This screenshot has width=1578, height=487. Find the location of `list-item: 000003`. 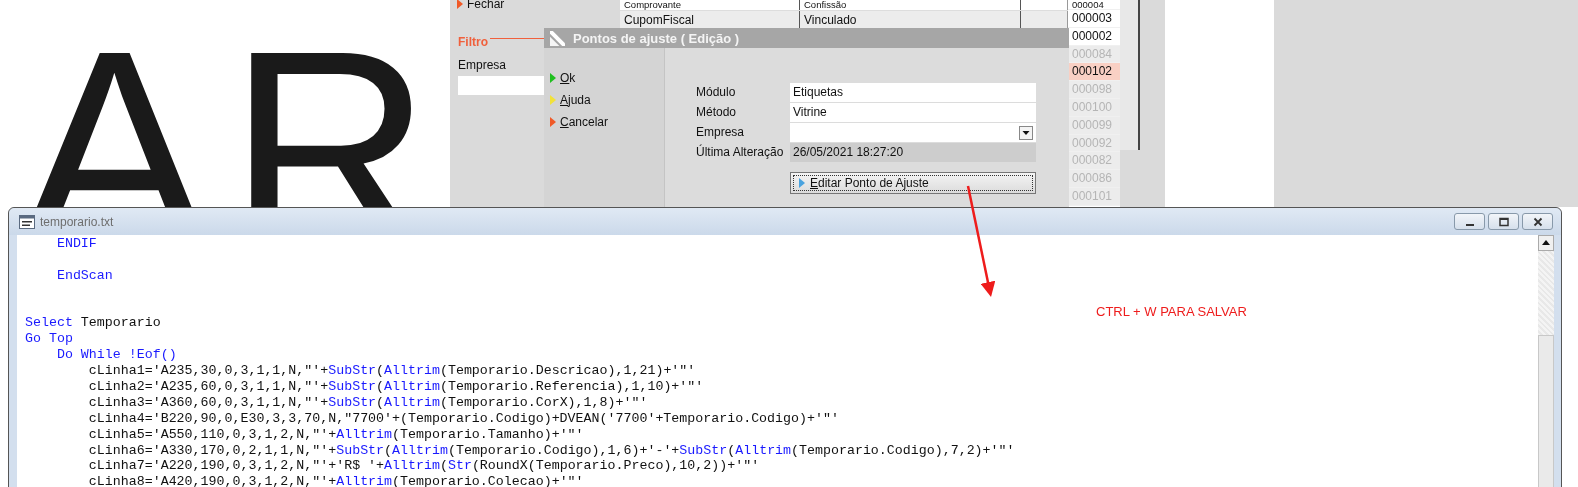

list-item: 000003 is located at coordinates (1094, 19).